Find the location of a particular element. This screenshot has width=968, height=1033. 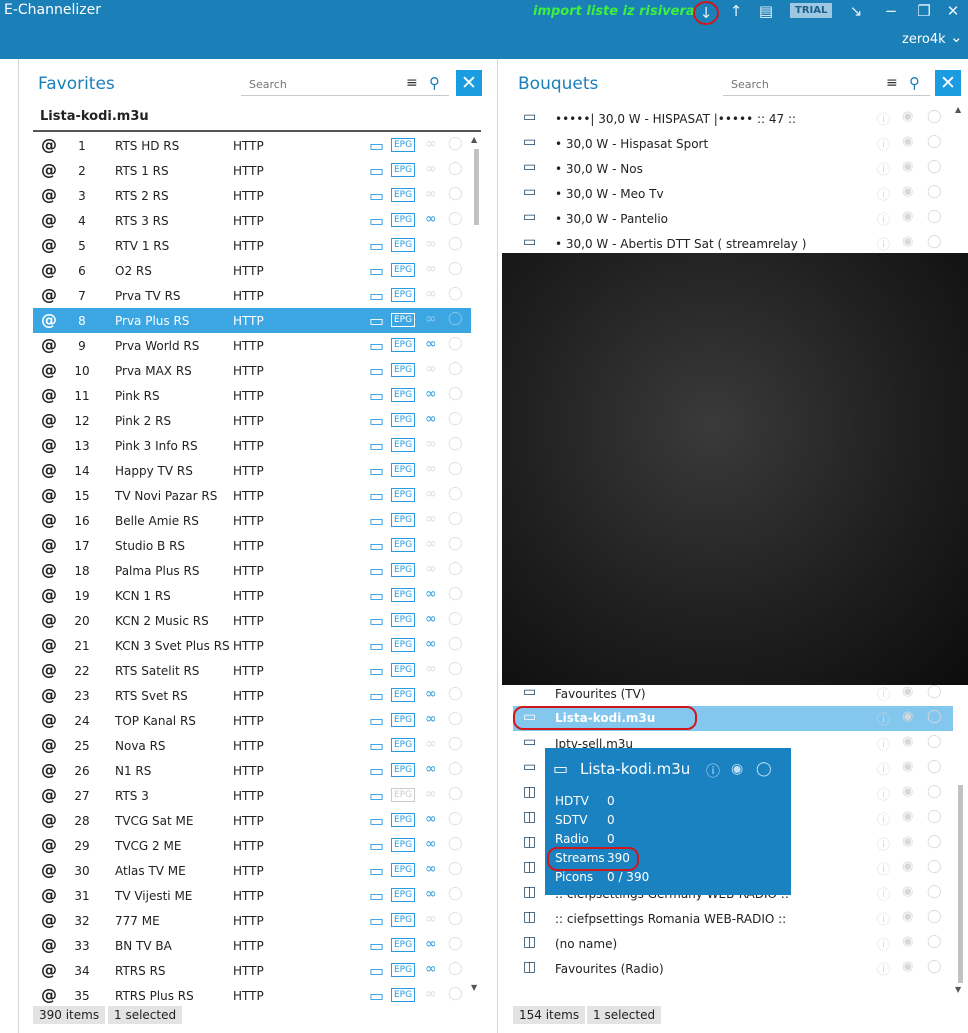

minimize-icon: − is located at coordinates (891, 11).